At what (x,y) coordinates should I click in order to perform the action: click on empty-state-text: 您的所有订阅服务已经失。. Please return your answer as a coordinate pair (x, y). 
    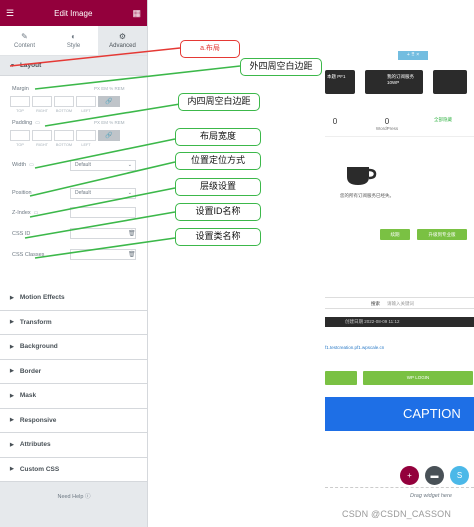
    Looking at the image, I should click on (367, 195).